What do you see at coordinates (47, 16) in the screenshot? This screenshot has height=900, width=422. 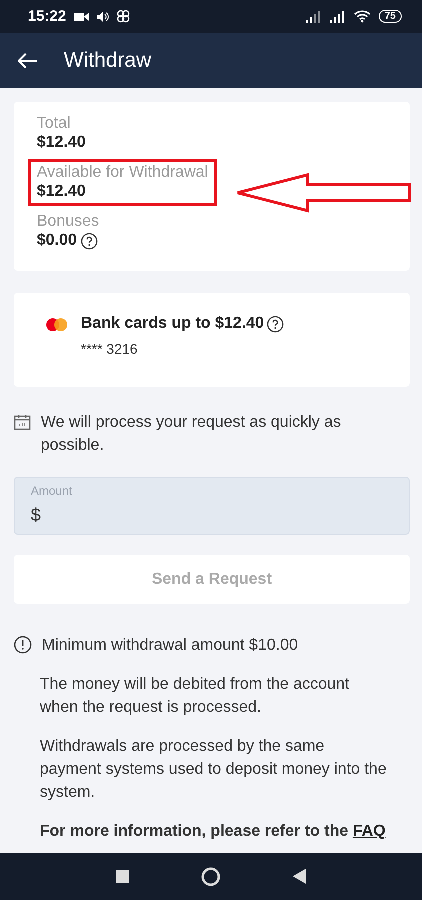 I see `clock: 15:22` at bounding box center [47, 16].